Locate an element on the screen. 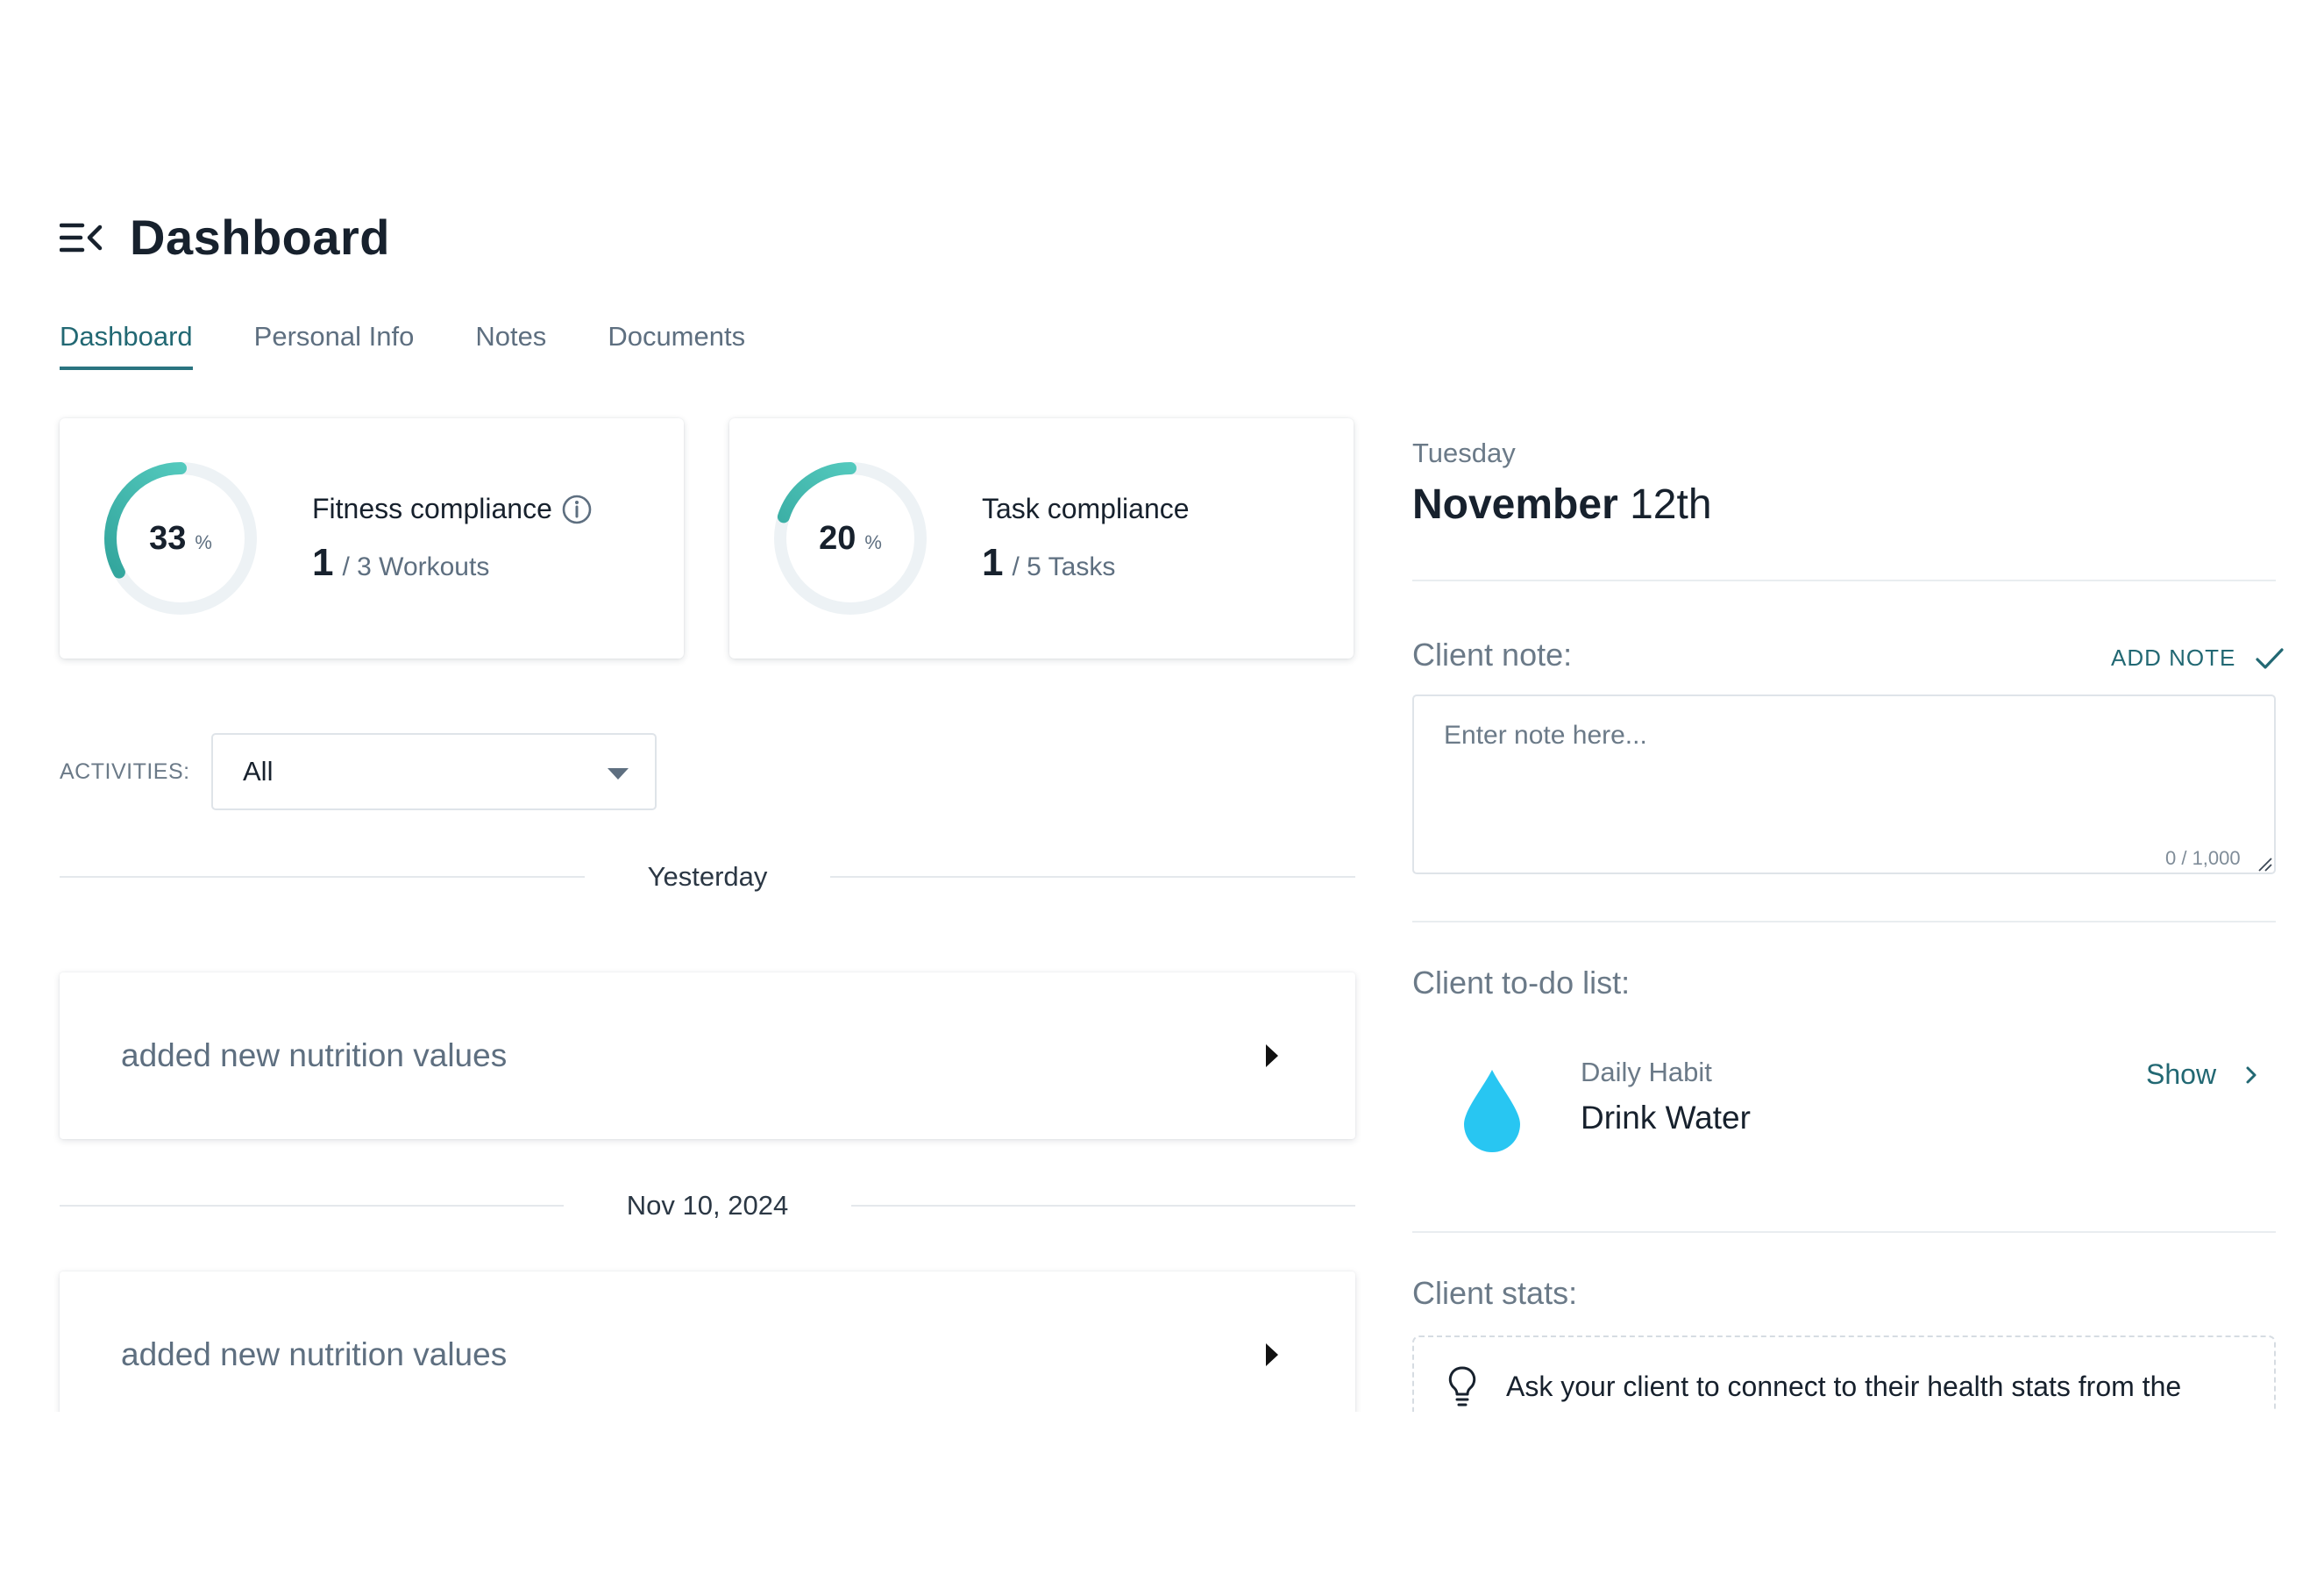  client-todo-label: Client to-do list: is located at coordinates (1521, 983).